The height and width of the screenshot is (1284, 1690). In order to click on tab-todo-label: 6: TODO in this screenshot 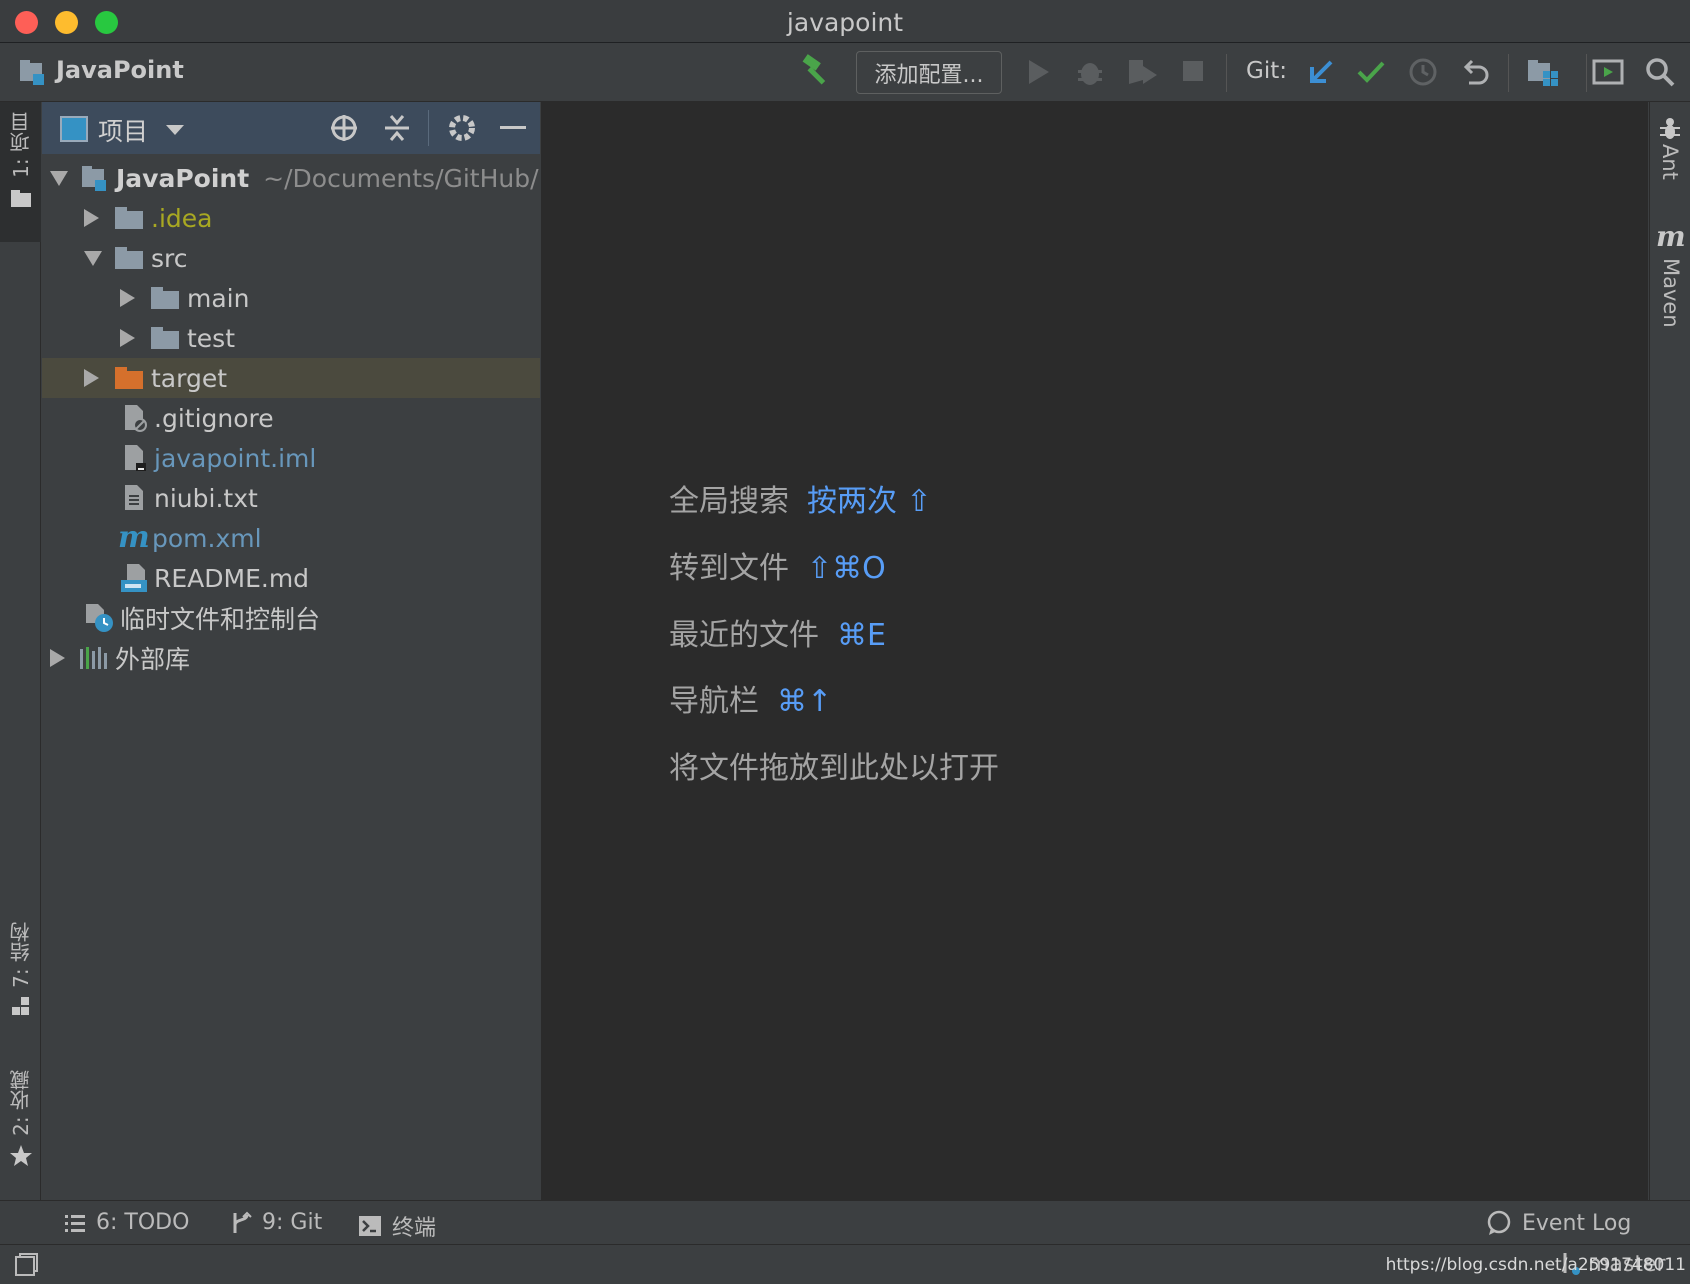, I will do `click(143, 1222)`.